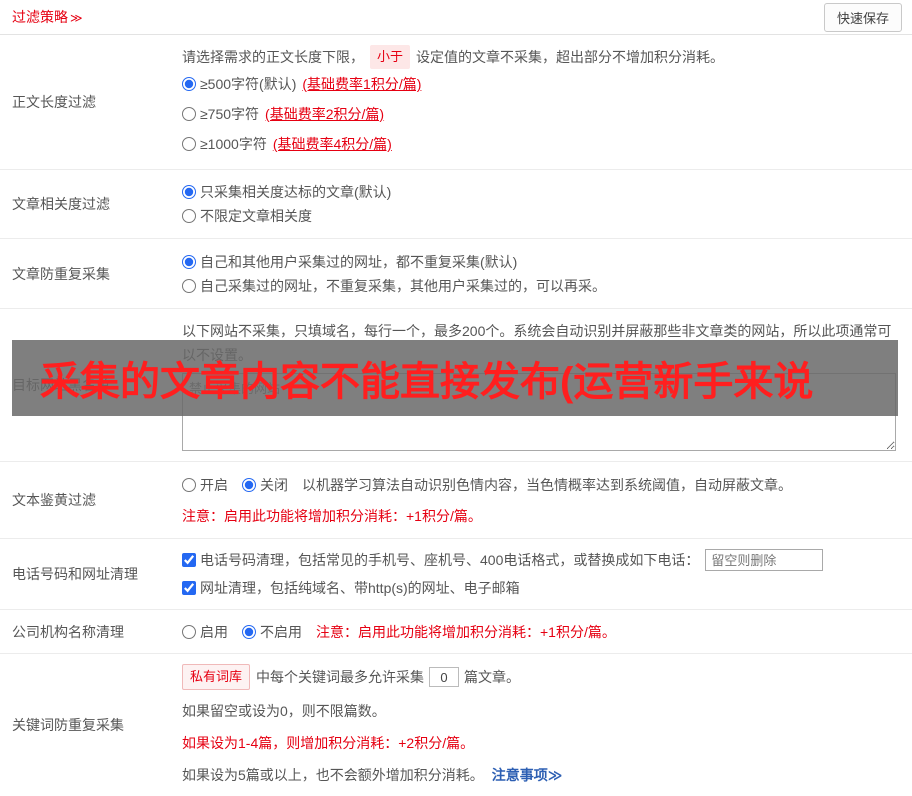 The height and width of the screenshot is (796, 912). What do you see at coordinates (189, 192) in the screenshot?
I see `relevance-radio-strict` at bounding box center [189, 192].